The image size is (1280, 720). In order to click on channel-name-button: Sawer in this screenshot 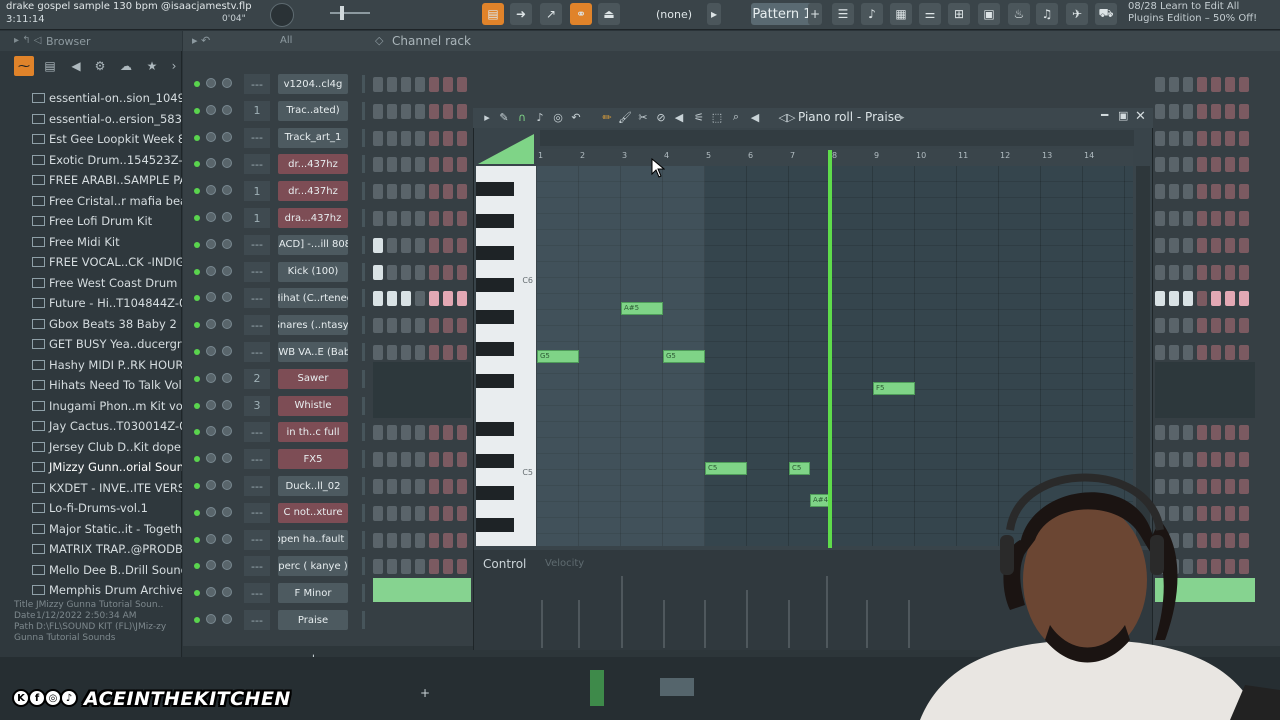, I will do `click(313, 378)`.